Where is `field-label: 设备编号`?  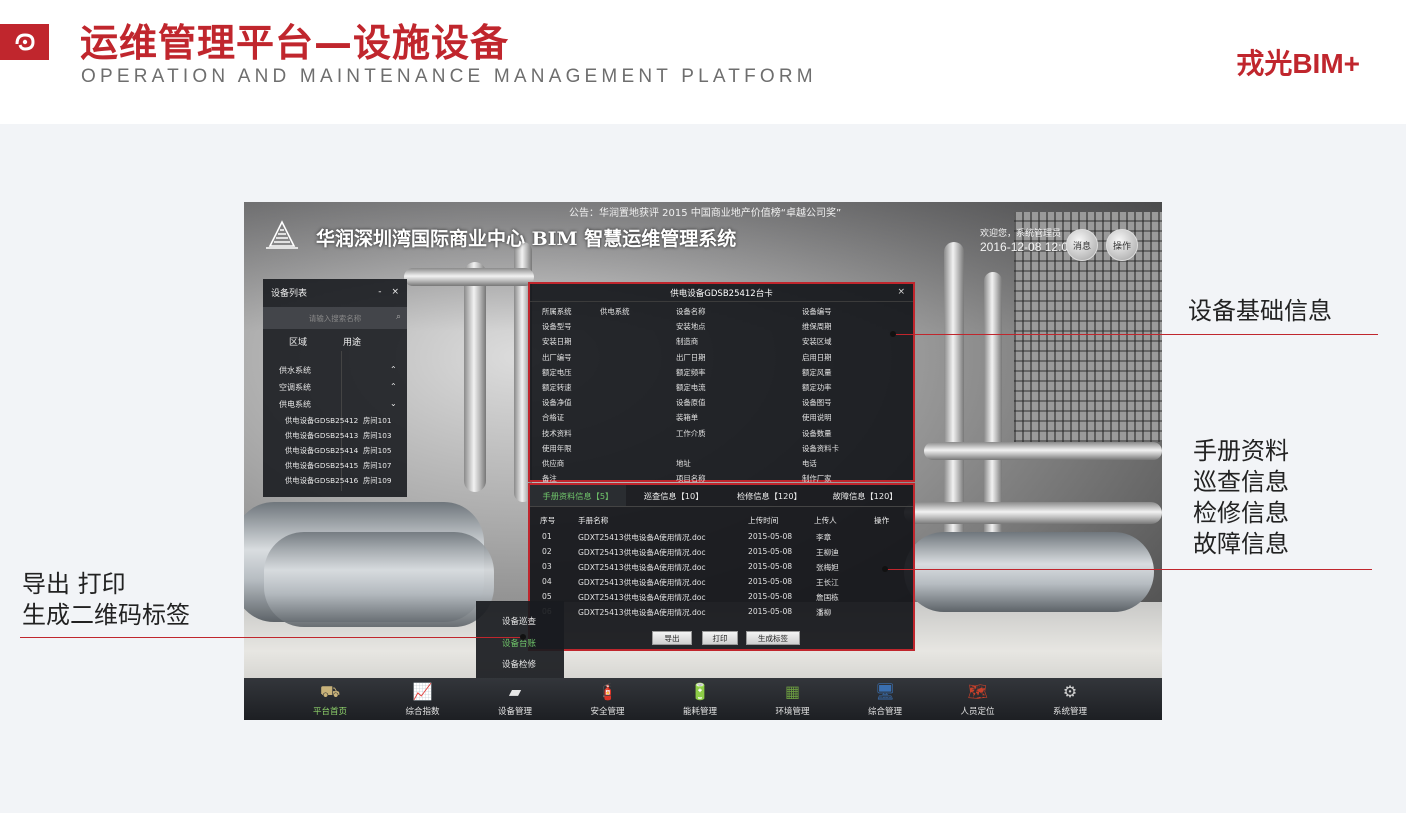 field-label: 设备编号 is located at coordinates (817, 311).